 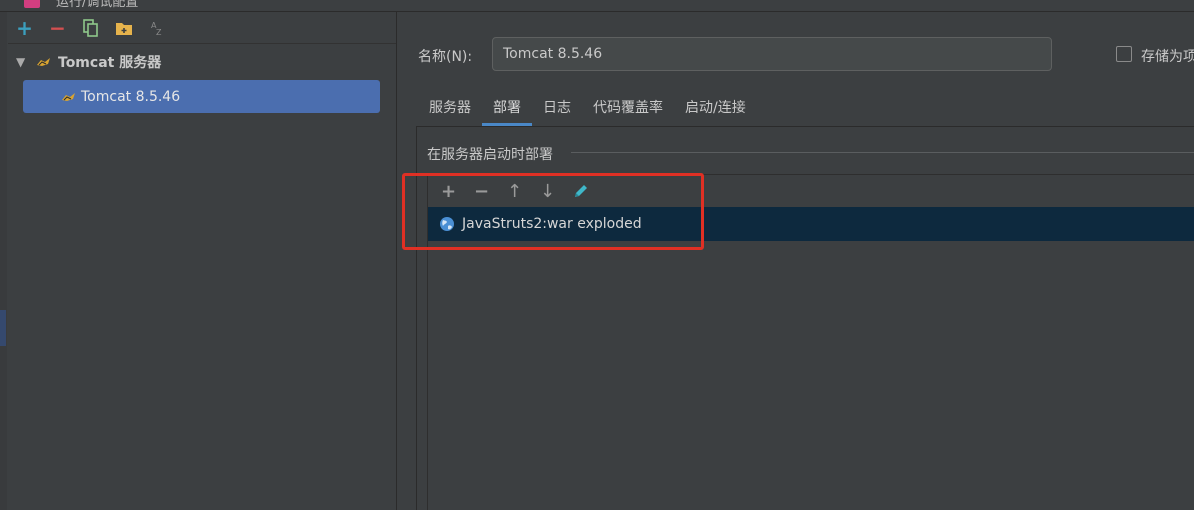 What do you see at coordinates (772, 54) in the screenshot?
I see `name-field: Tomcat 8.5.46` at bounding box center [772, 54].